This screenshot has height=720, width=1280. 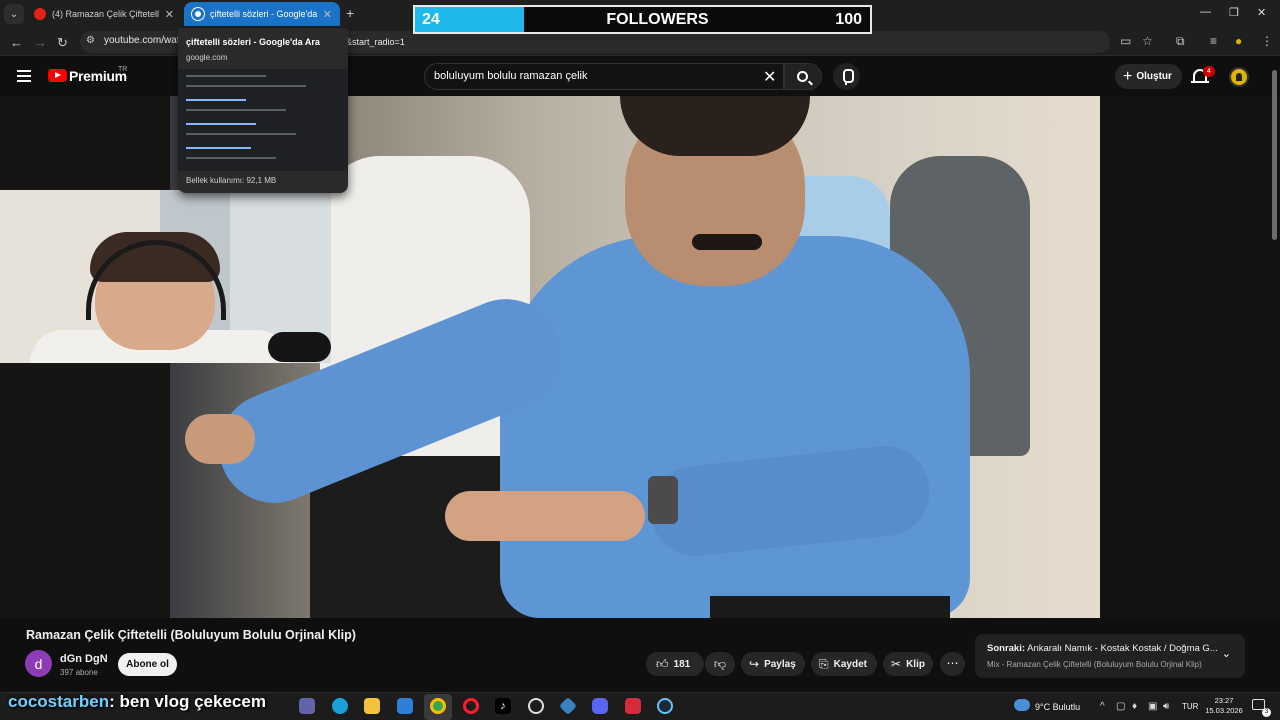 I want to click on volume-icon: 🔊︎, so click(x=1166, y=706).